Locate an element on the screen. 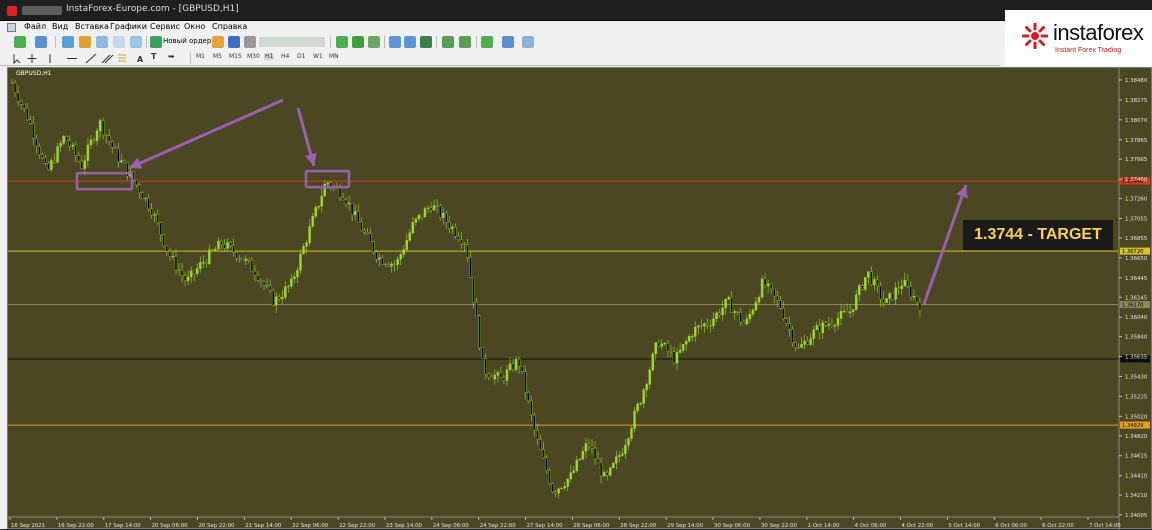 Image resolution: width=1152 pixels, height=530 pixels. chart-shift-icon is located at coordinates (448, 42).